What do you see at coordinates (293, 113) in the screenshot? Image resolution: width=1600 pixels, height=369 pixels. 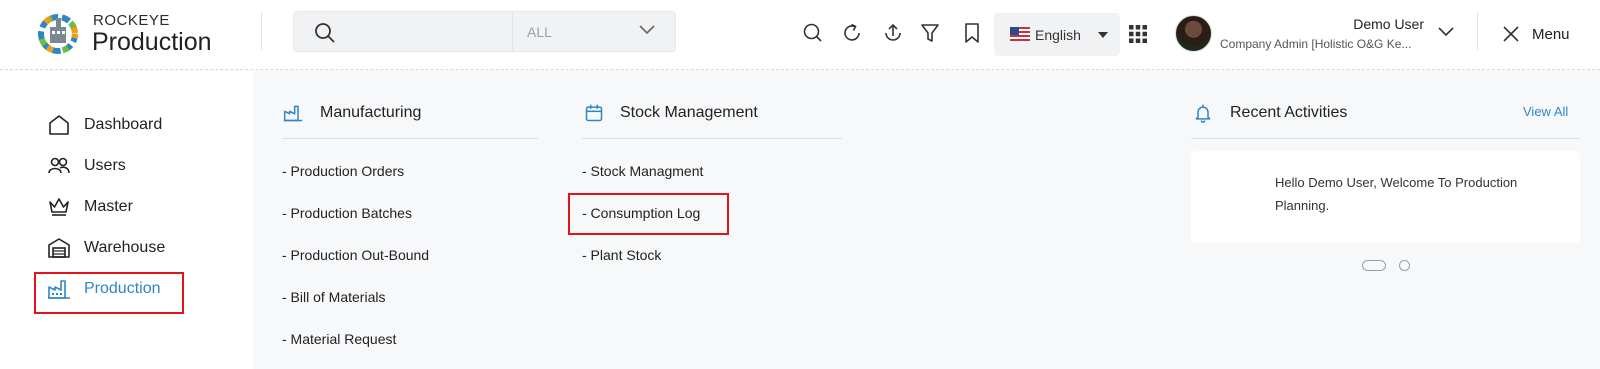 I see `factory-icon` at bounding box center [293, 113].